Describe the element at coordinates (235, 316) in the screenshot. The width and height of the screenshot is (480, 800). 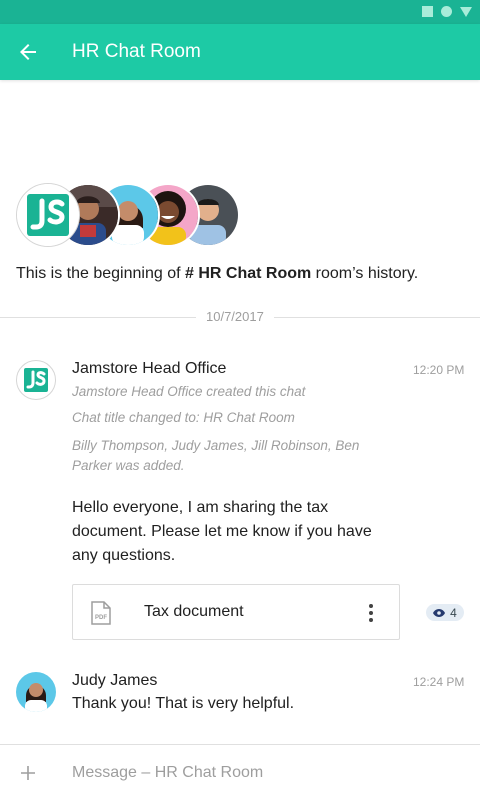
I see `date-divider: 10/7/2017` at that location.